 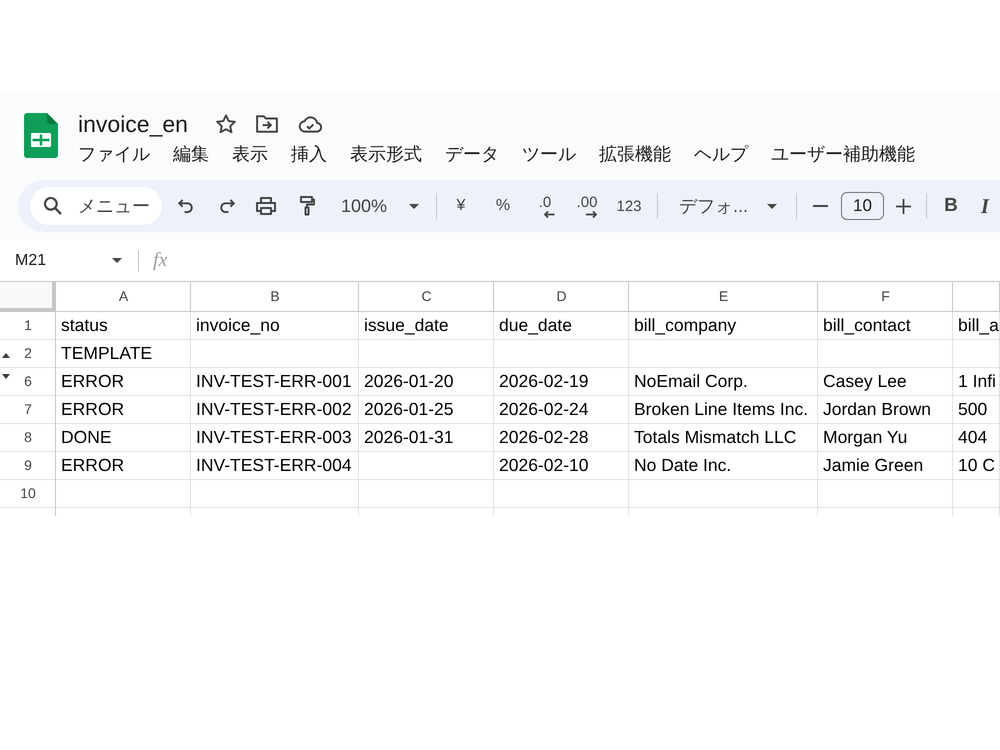 I want to click on column-header: E, so click(x=723, y=297).